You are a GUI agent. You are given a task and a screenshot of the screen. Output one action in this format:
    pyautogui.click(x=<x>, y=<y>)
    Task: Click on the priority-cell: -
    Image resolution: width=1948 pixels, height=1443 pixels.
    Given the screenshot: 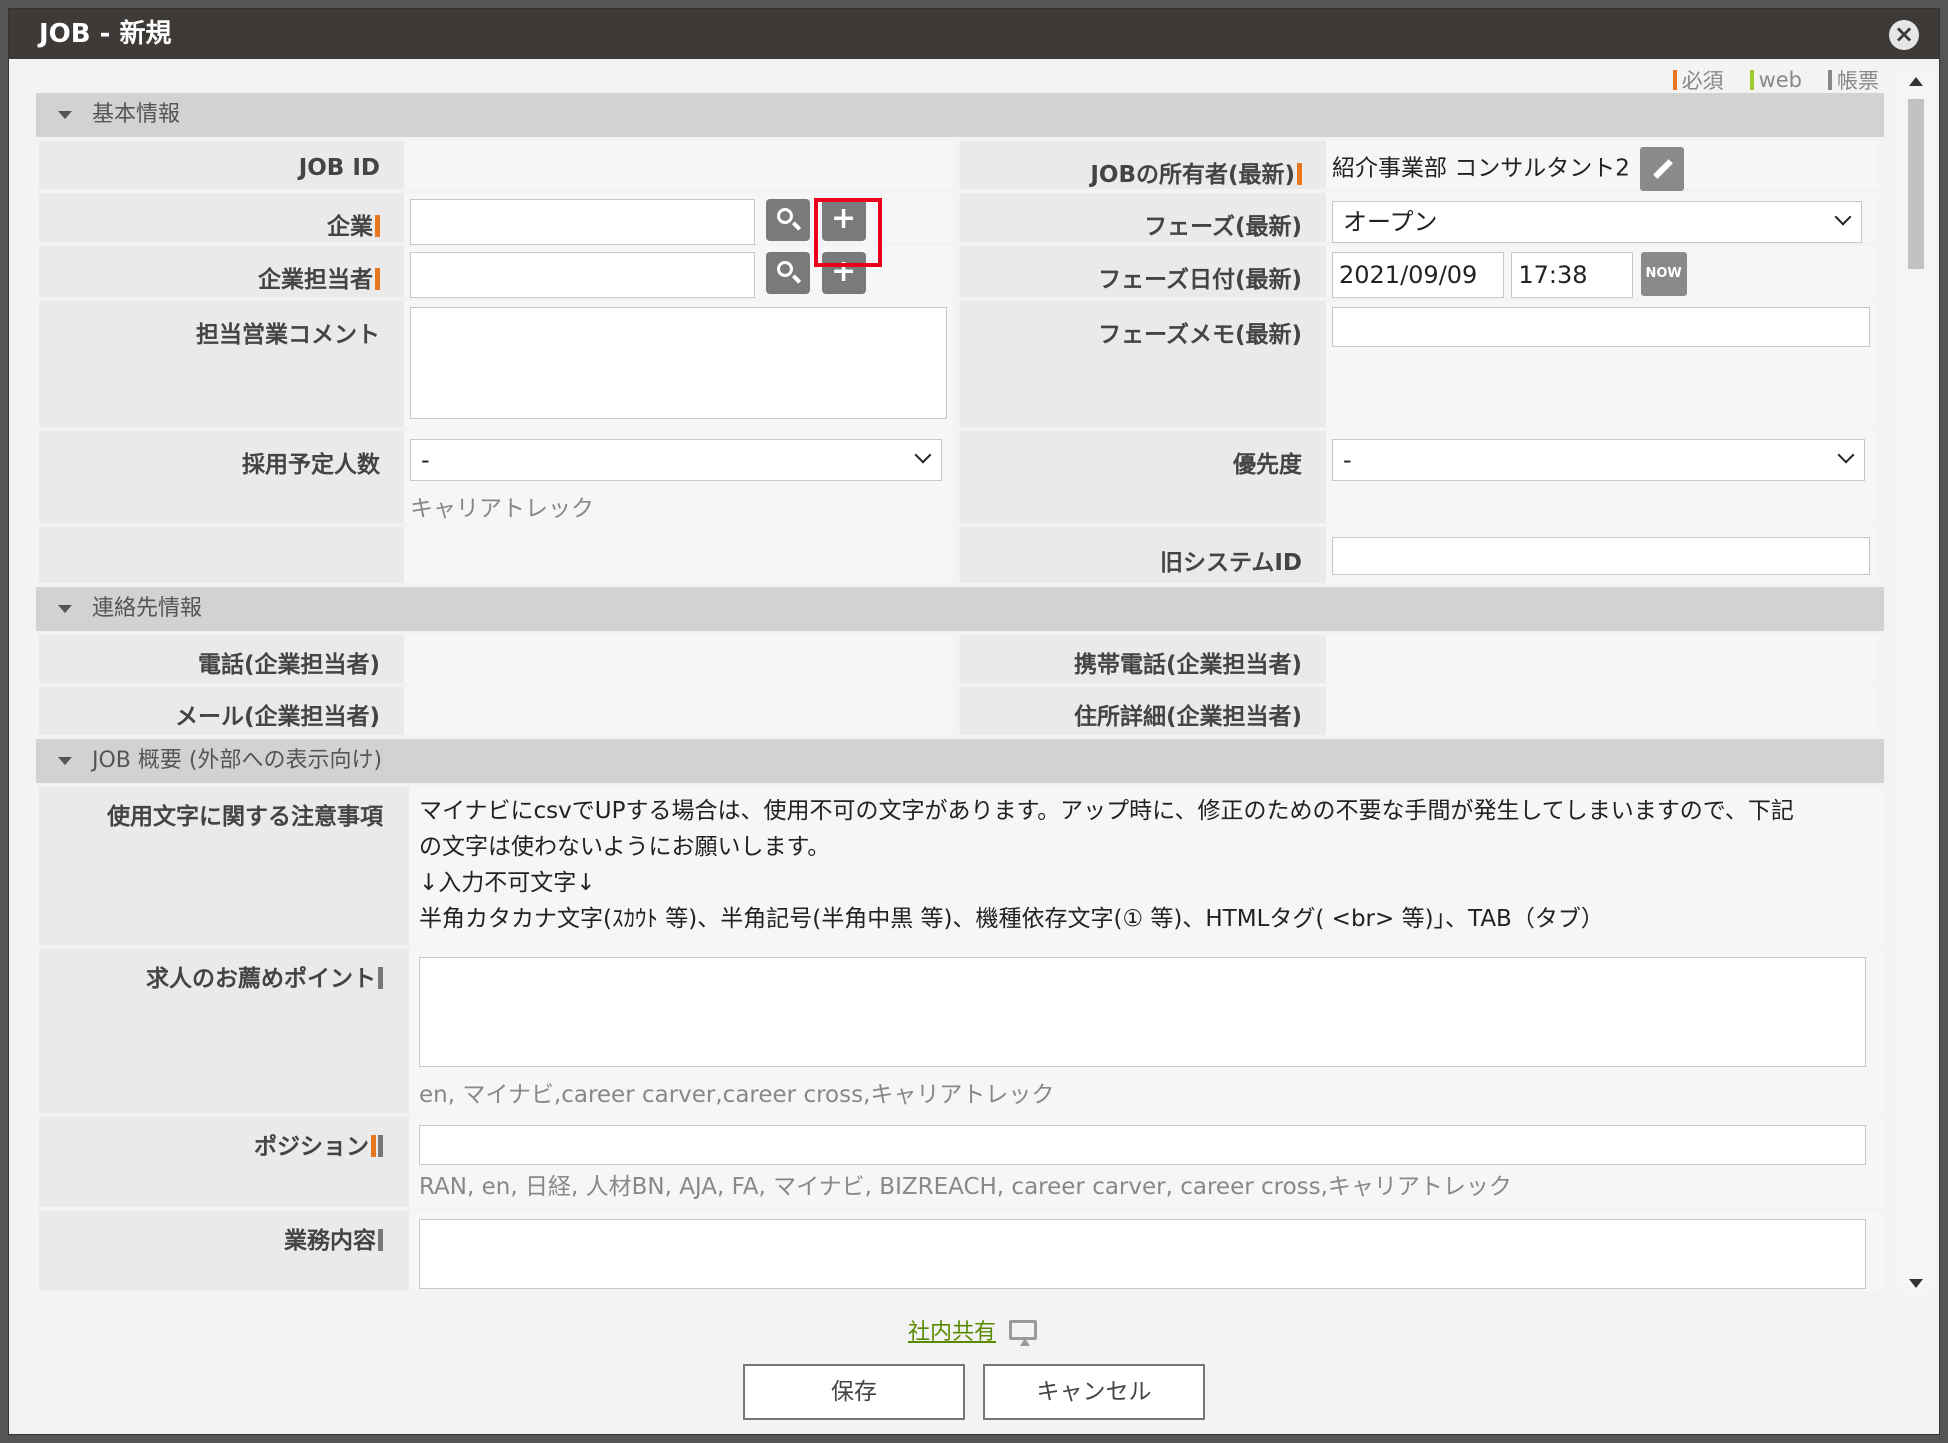 What is the action you would take?
    pyautogui.click(x=1602, y=477)
    